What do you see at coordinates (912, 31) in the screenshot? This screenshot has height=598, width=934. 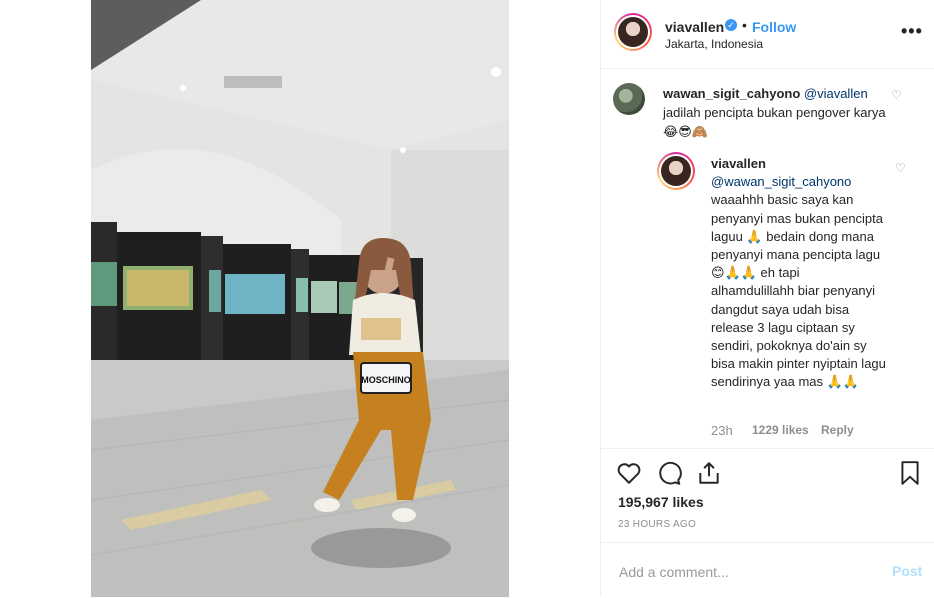 I see `more-options-icon: •••` at bounding box center [912, 31].